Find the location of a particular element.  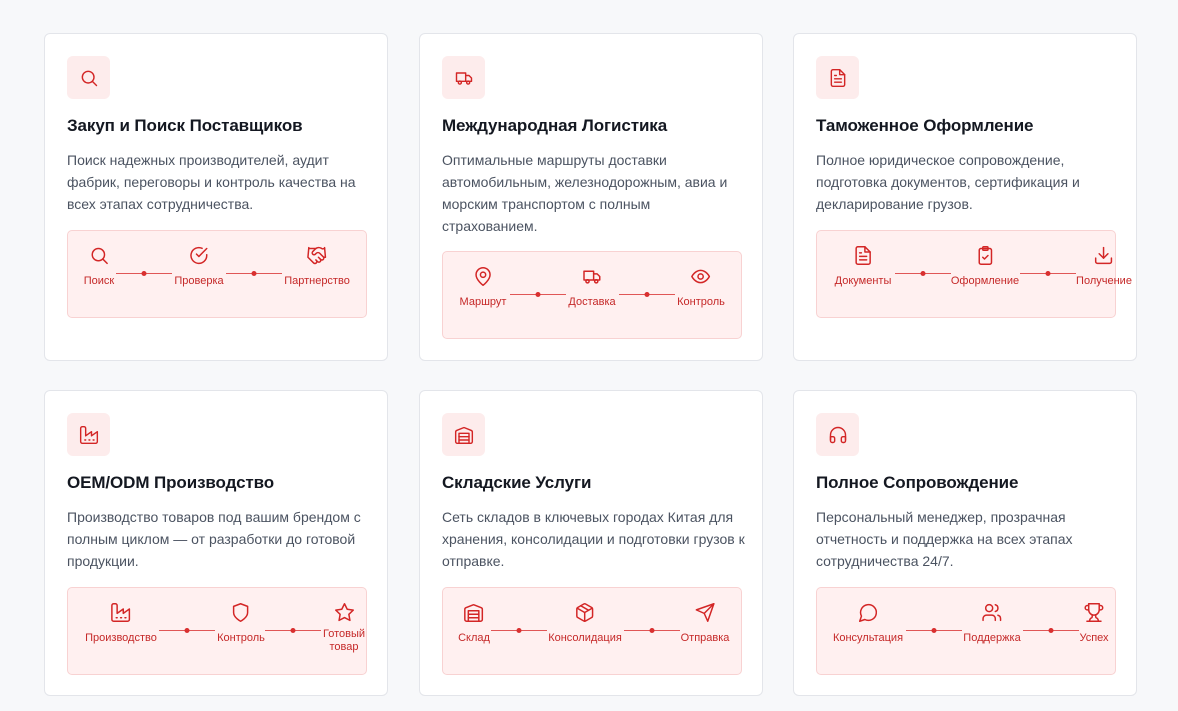

flow-step: Доставка is located at coordinates (592, 287).